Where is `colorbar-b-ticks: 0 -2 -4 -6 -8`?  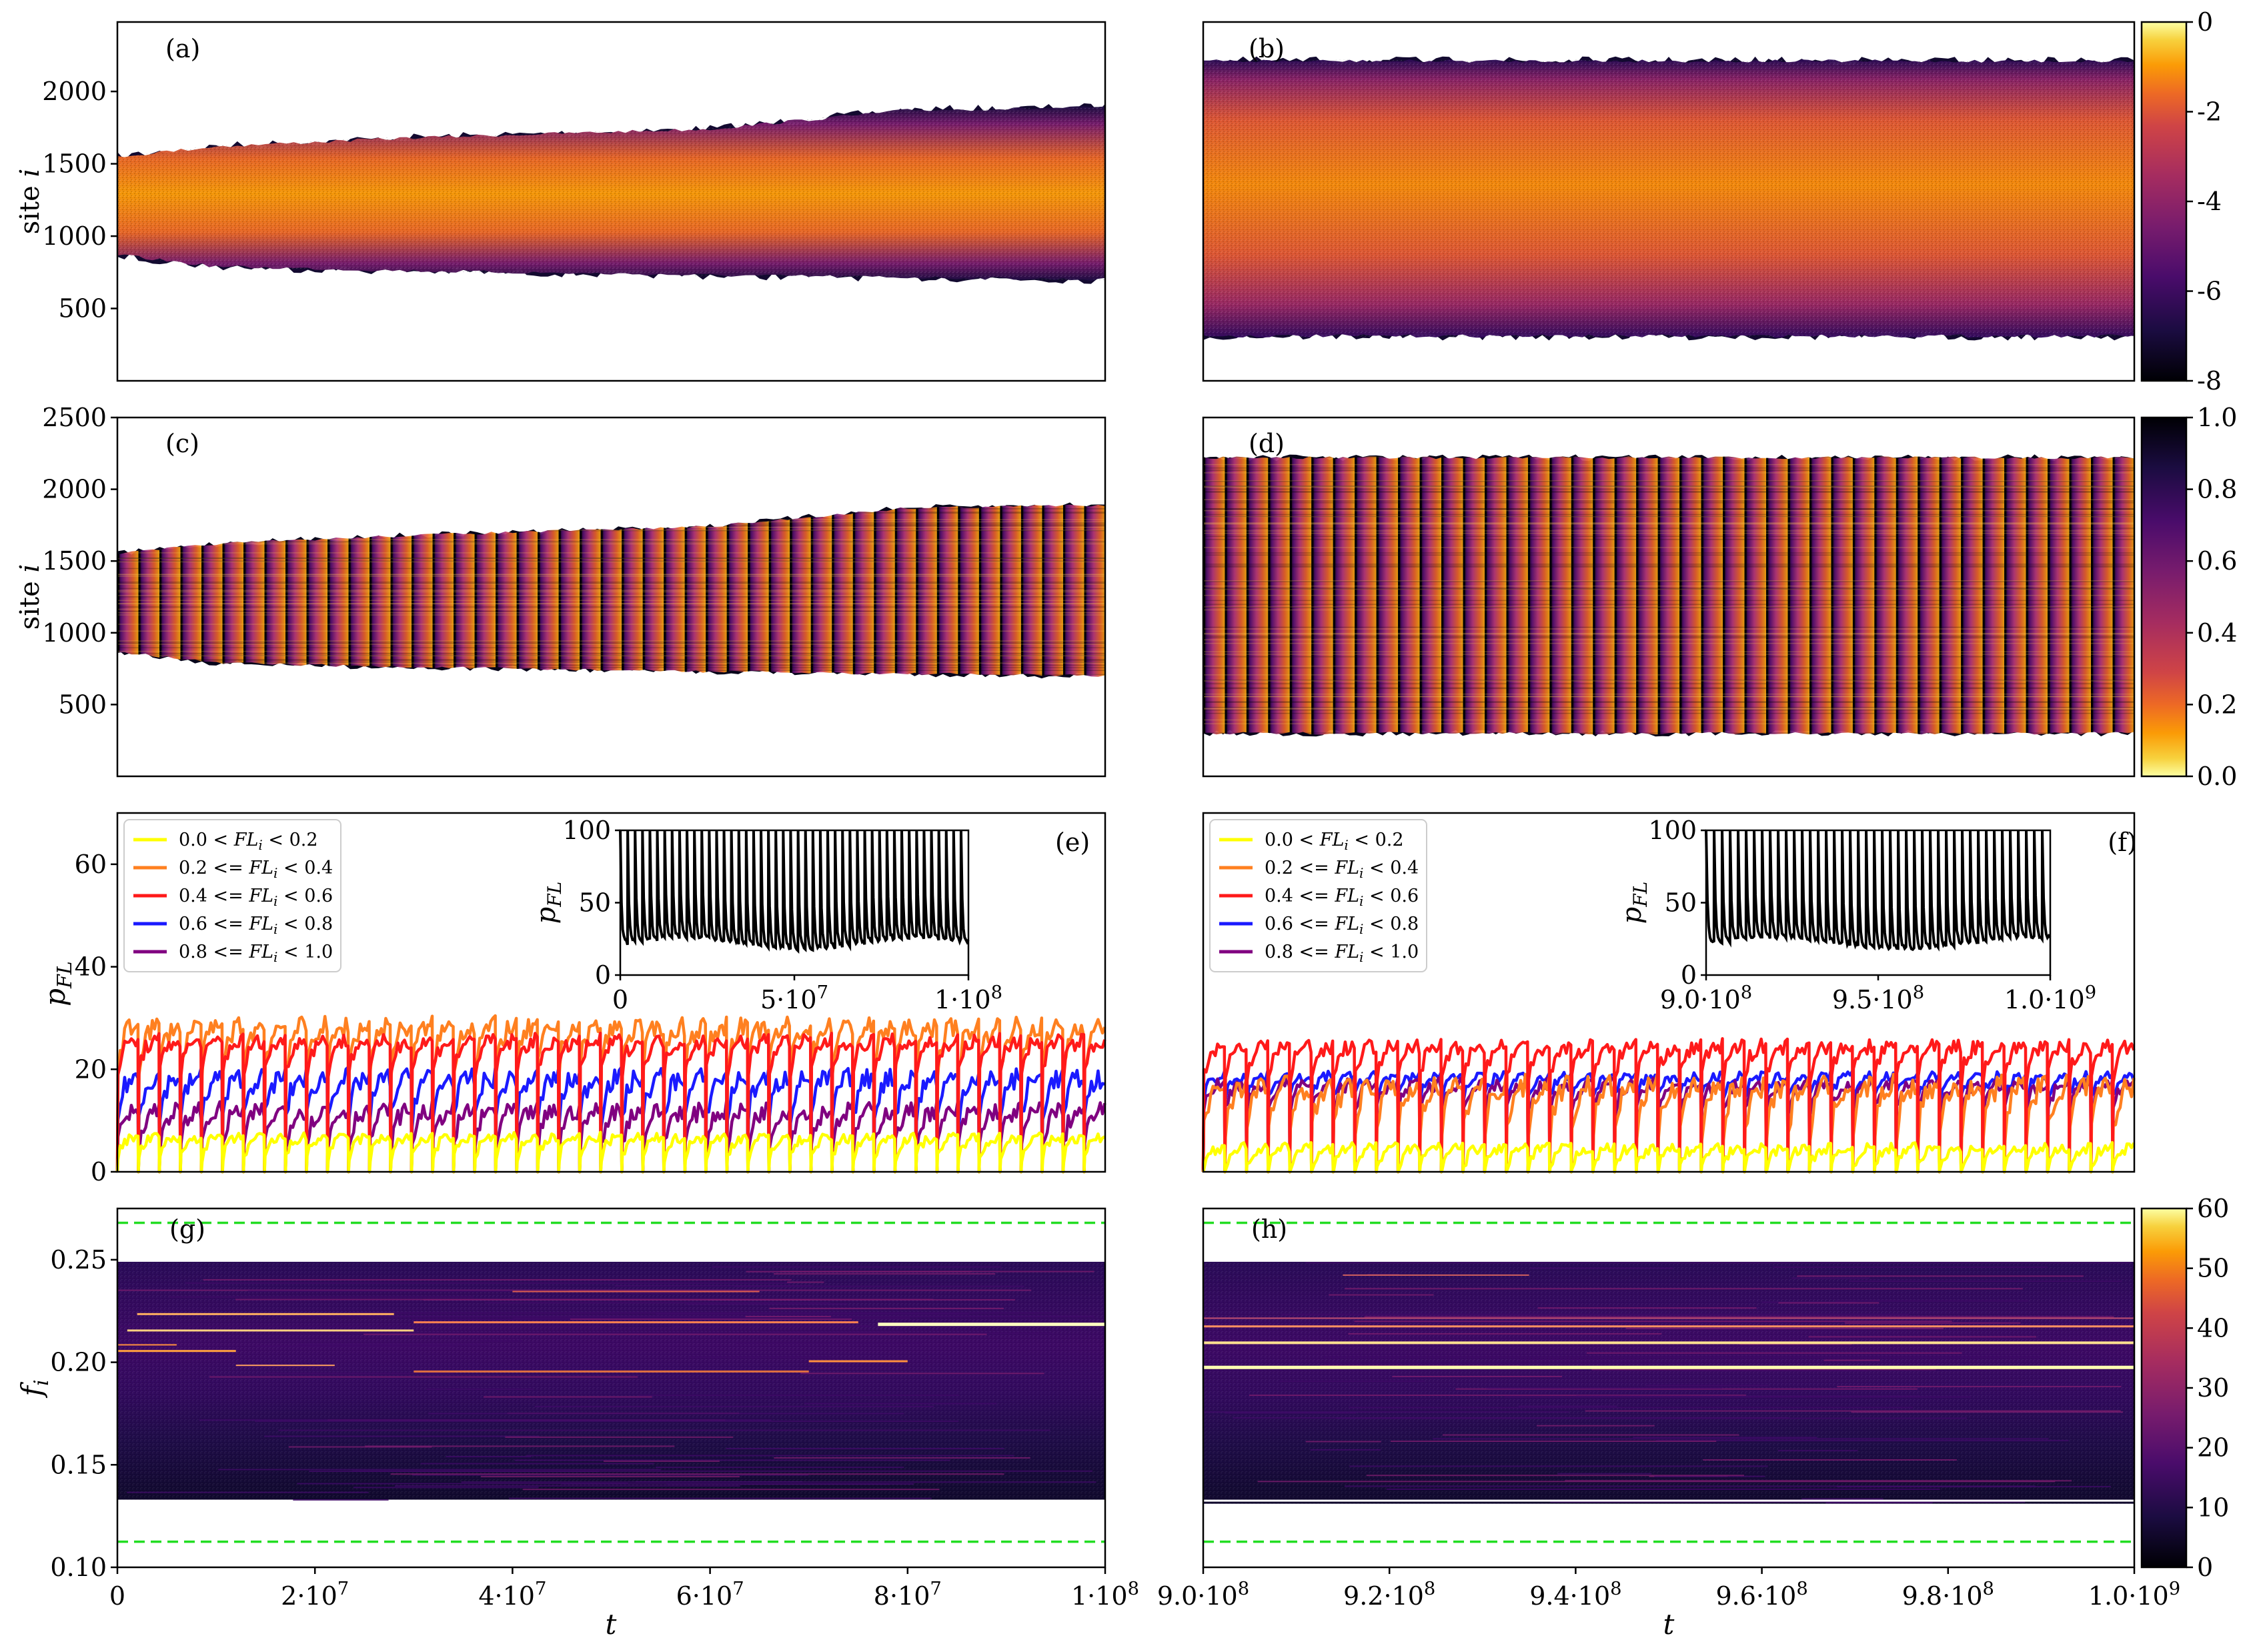
colorbar-b-ticks: 0 -2 -4 -6 -8 is located at coordinates (2204, 201).